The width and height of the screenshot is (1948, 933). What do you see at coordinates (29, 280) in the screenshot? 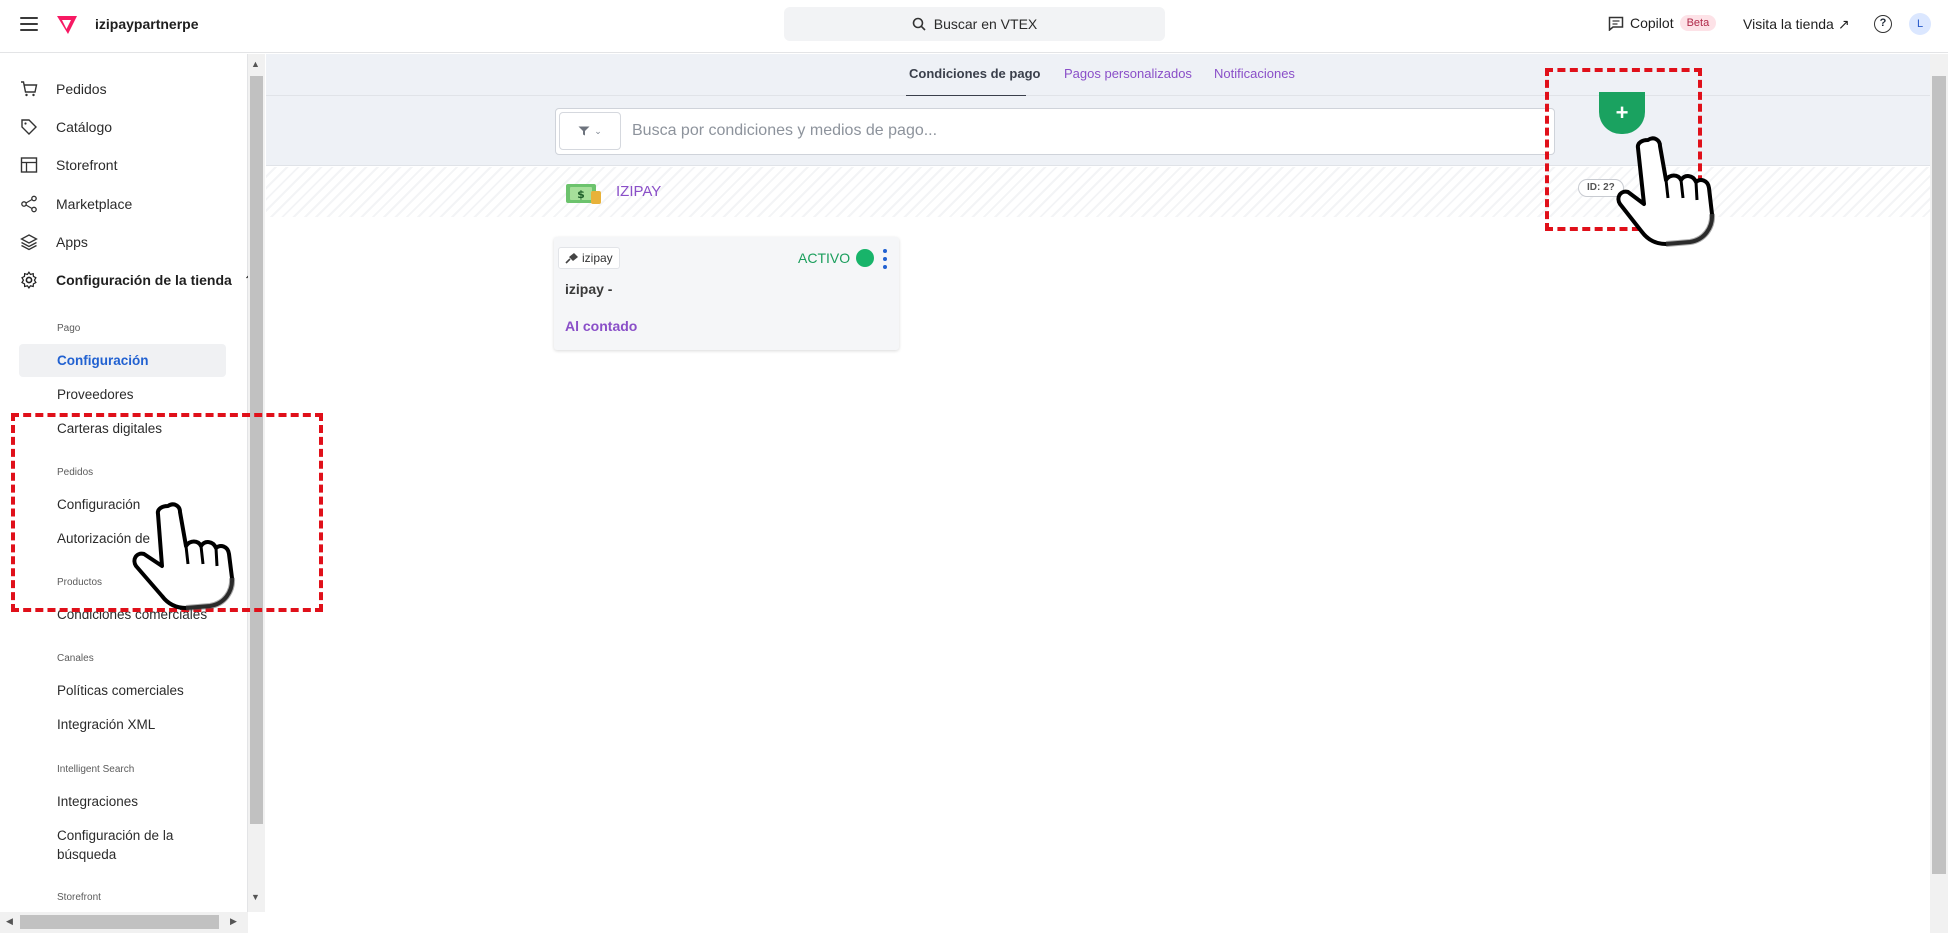
I see `gear-icon` at bounding box center [29, 280].